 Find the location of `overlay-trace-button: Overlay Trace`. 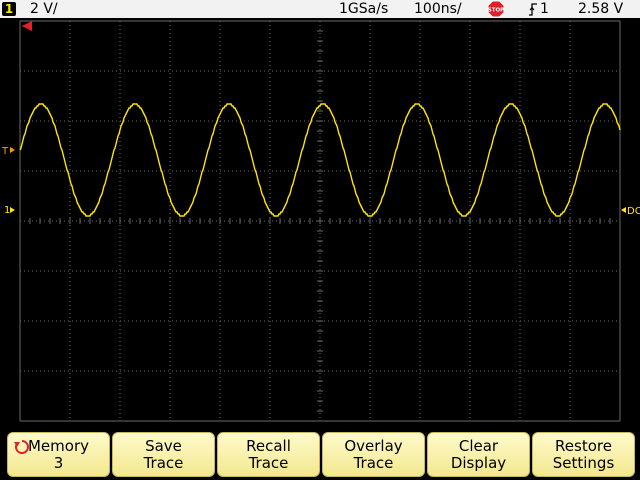

overlay-trace-button: Overlay Trace is located at coordinates (373, 454).